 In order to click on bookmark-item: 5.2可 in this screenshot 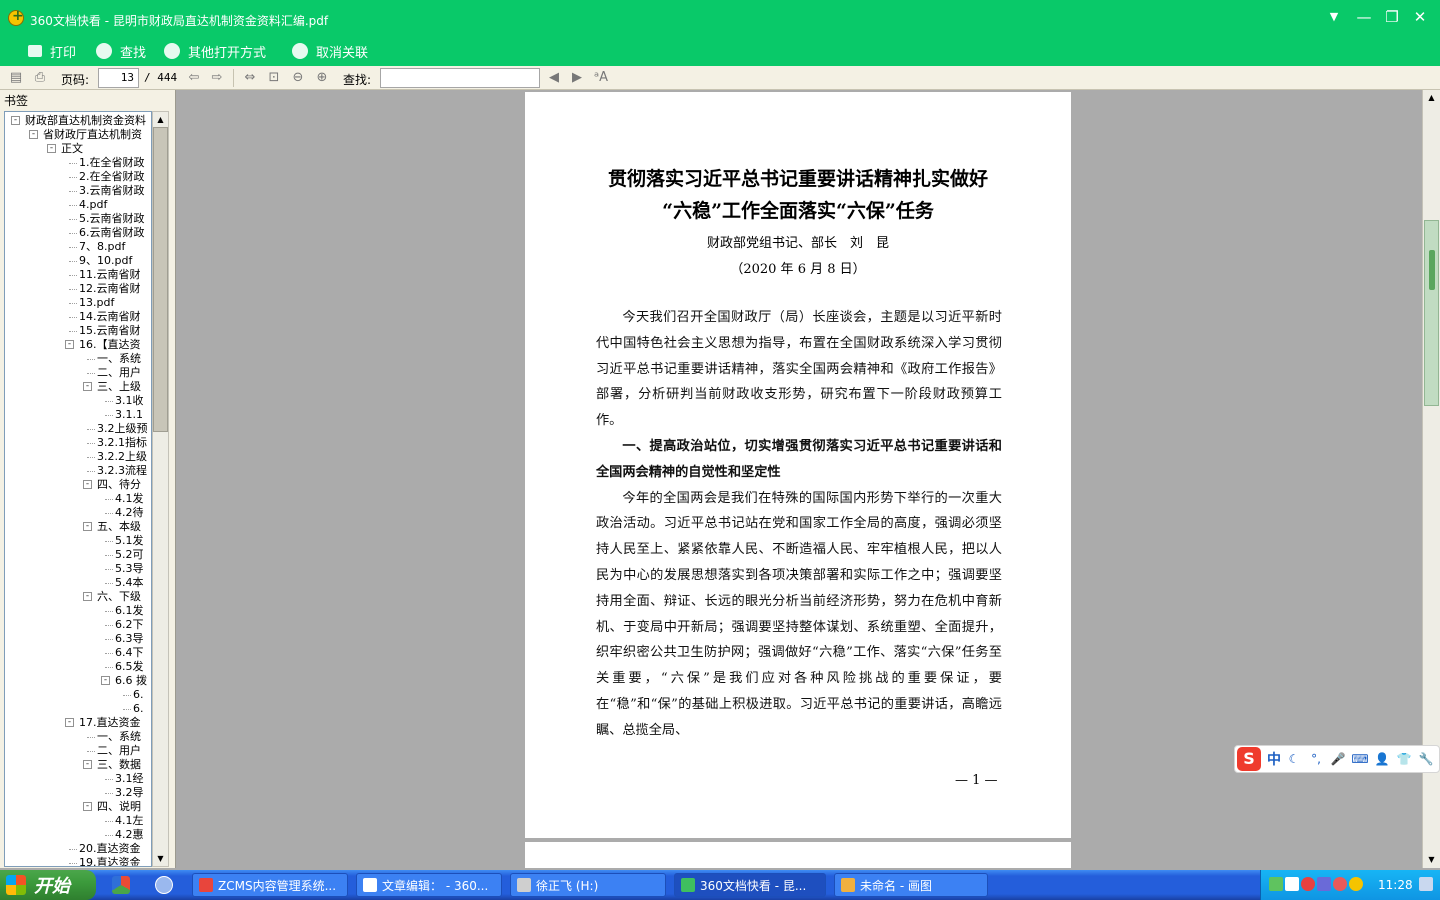, I will do `click(133, 555)`.